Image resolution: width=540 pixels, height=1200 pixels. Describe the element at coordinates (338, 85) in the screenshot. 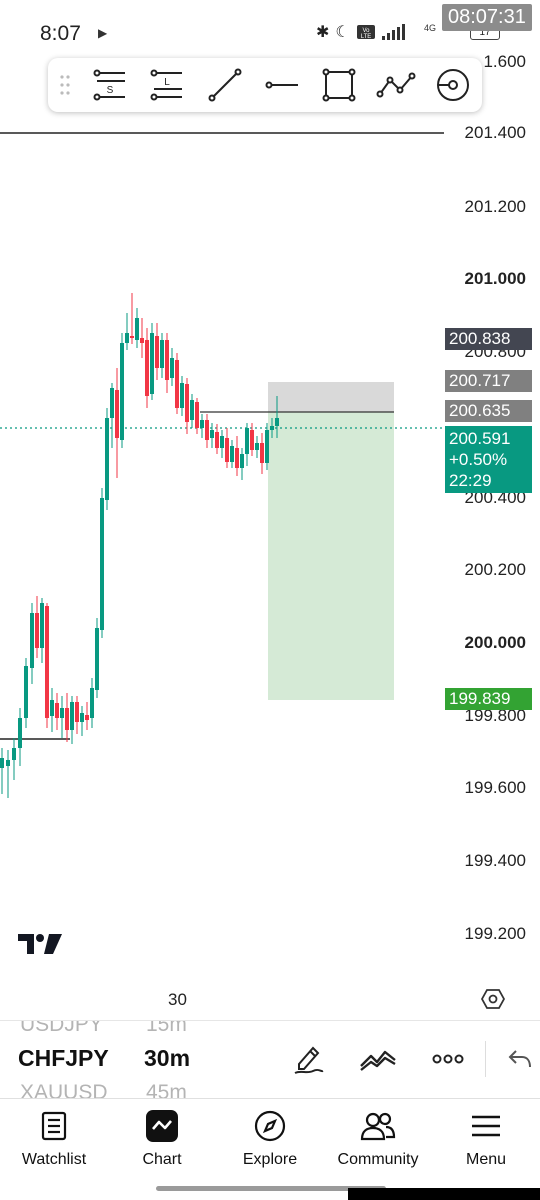

I see `rectangle-tool-icon` at that location.